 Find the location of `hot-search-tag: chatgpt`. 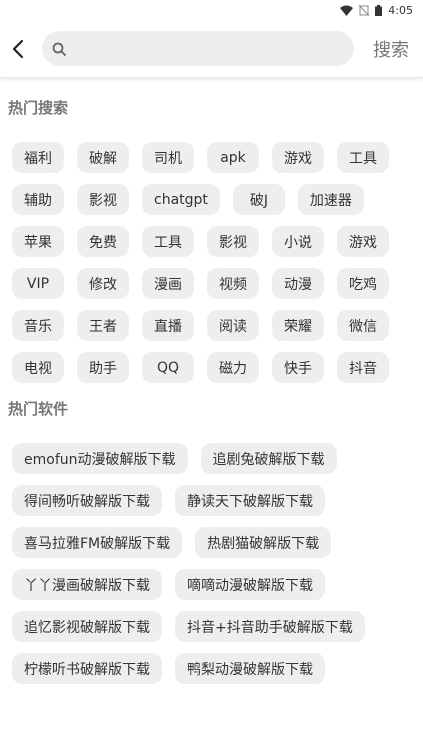

hot-search-tag: chatgpt is located at coordinates (181, 199).